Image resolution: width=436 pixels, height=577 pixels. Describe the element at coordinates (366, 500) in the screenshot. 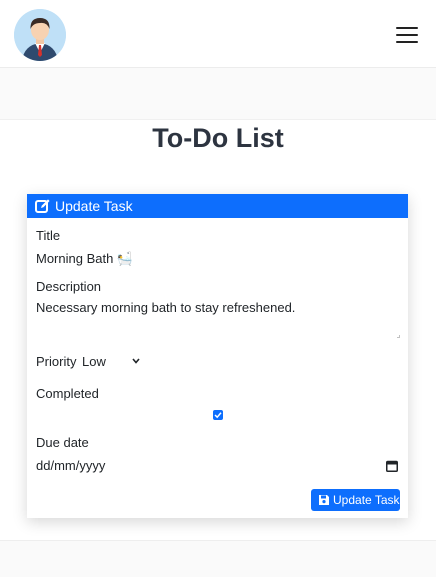

I see `update-task-button-label: Update Task` at that location.